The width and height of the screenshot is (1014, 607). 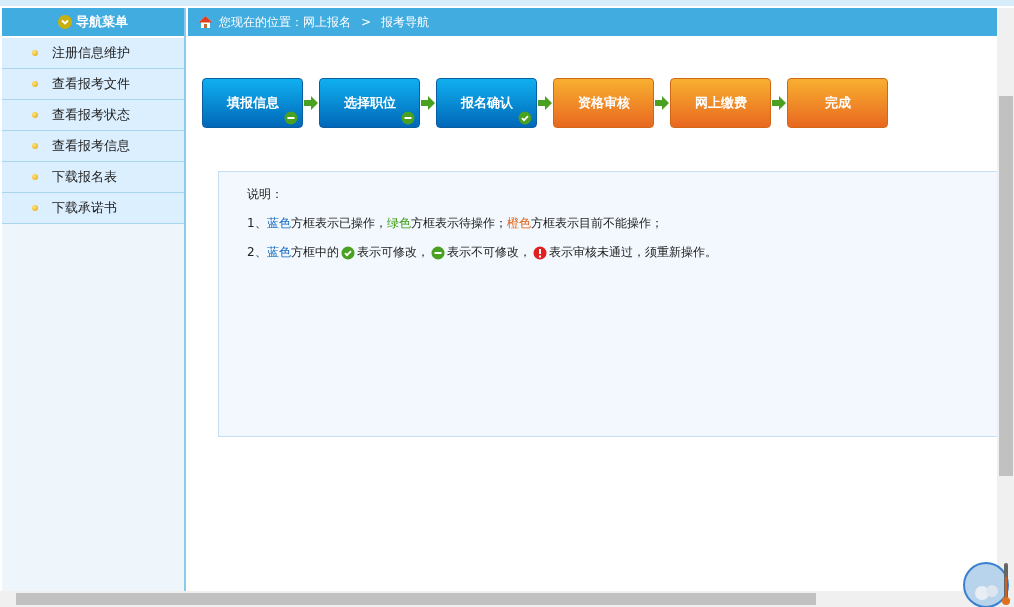 I want to click on sidebar-item: 查看报考状态, so click(x=93, y=115).